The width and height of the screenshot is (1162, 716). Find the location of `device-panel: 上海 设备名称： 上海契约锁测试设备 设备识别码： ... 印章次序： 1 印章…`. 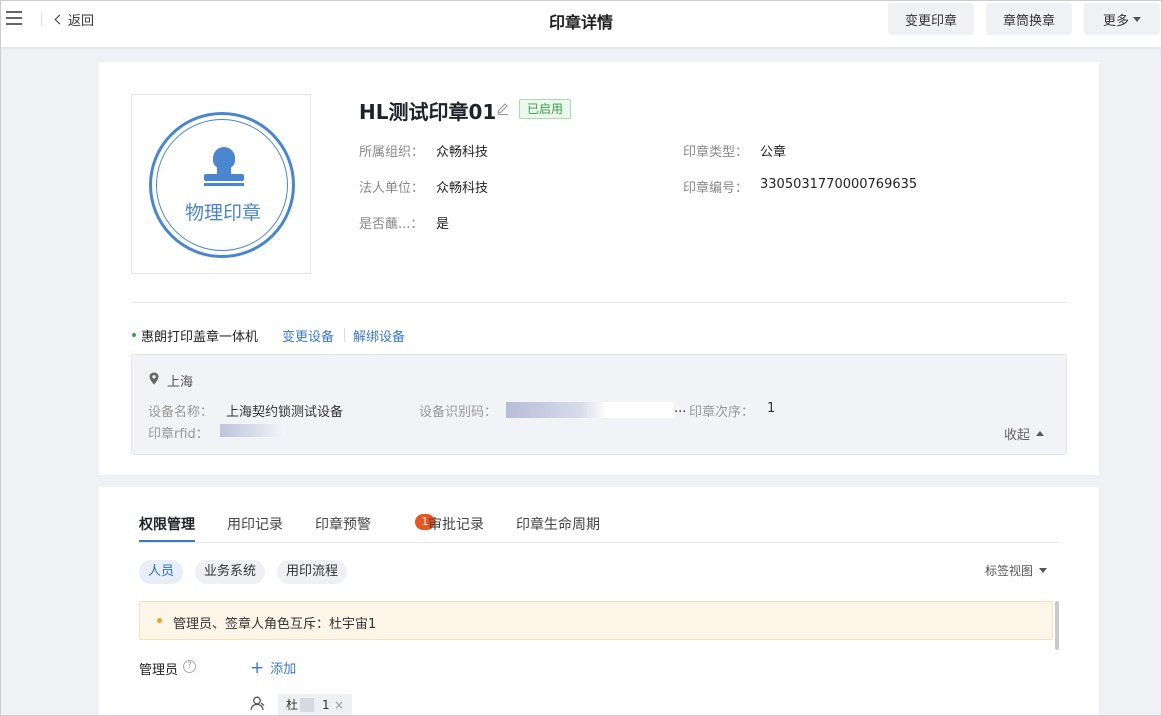

device-panel: 上海 设备名称： 上海契约锁测试设备 设备识别码： ... 印章次序： 1 印章… is located at coordinates (599, 404).